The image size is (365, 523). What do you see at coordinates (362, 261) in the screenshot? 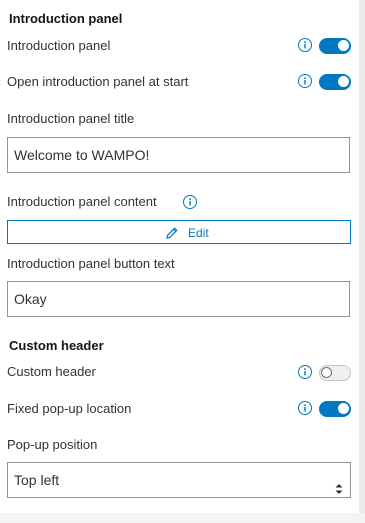
I see `panel-scroll-edge` at bounding box center [362, 261].